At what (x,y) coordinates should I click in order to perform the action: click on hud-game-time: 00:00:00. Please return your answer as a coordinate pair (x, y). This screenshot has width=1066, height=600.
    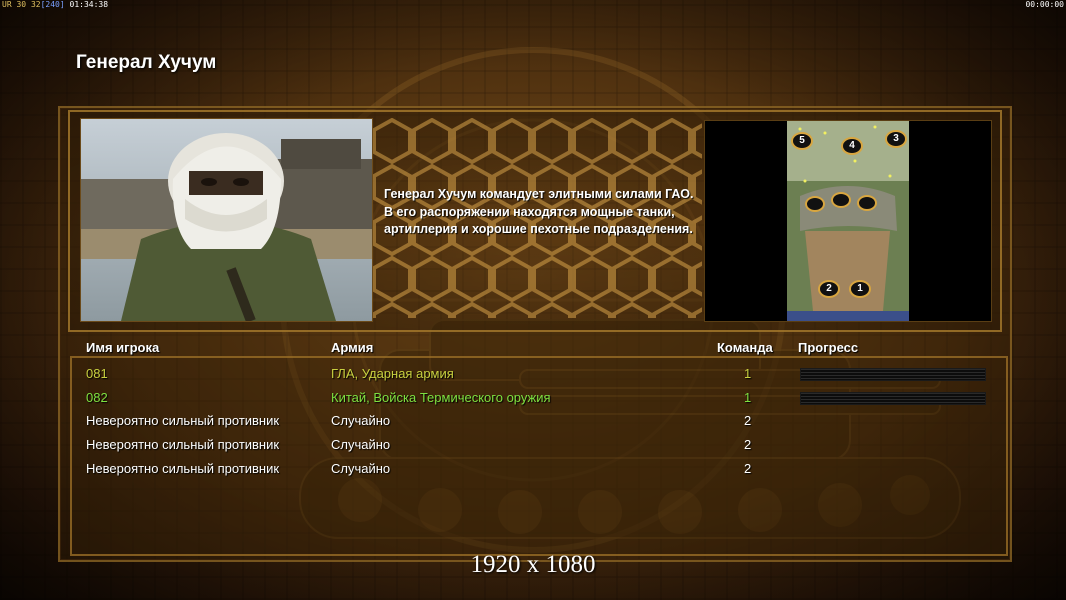
    Looking at the image, I should click on (1044, 4).